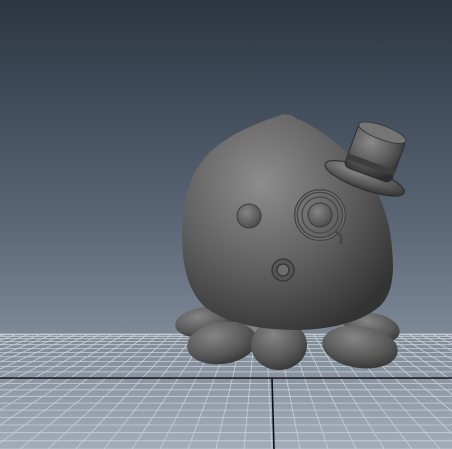 The width and height of the screenshot is (452, 449). Describe the element at coordinates (320, 215) in the screenshot. I see `right-eye` at that location.